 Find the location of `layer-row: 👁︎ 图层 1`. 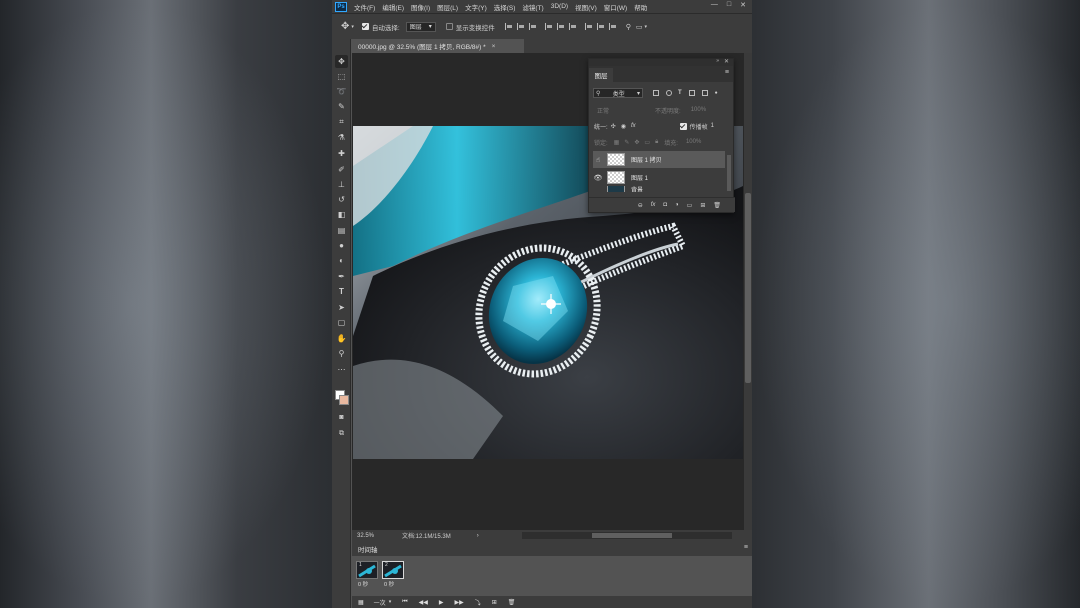

layer-row: 👁︎ 图层 1 is located at coordinates (659, 177).